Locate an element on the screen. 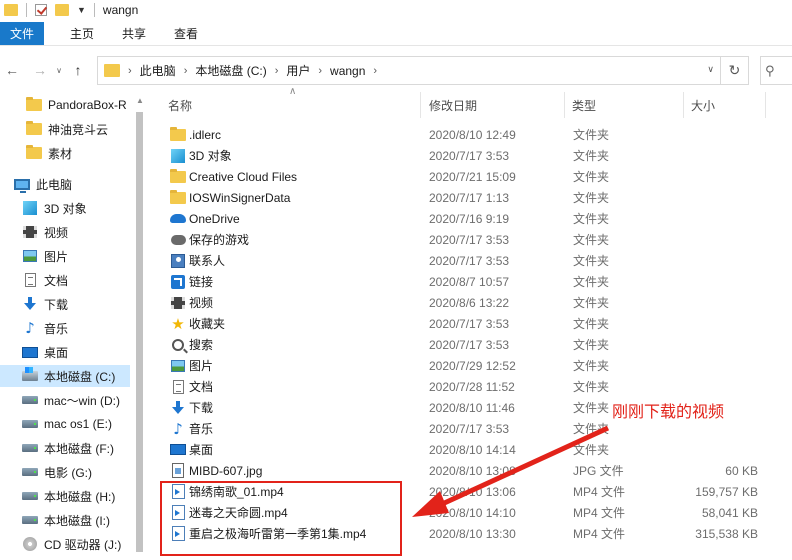  music-icon: ♪ is located at coordinates (178, 428).